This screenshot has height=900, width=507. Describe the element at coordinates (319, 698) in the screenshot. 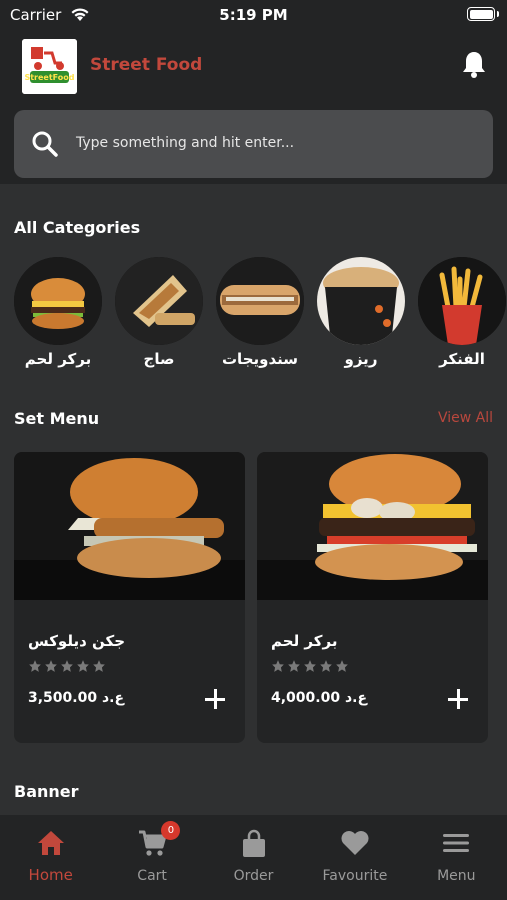

I see `menu-item-price: 4,000.00 ع.د` at that location.